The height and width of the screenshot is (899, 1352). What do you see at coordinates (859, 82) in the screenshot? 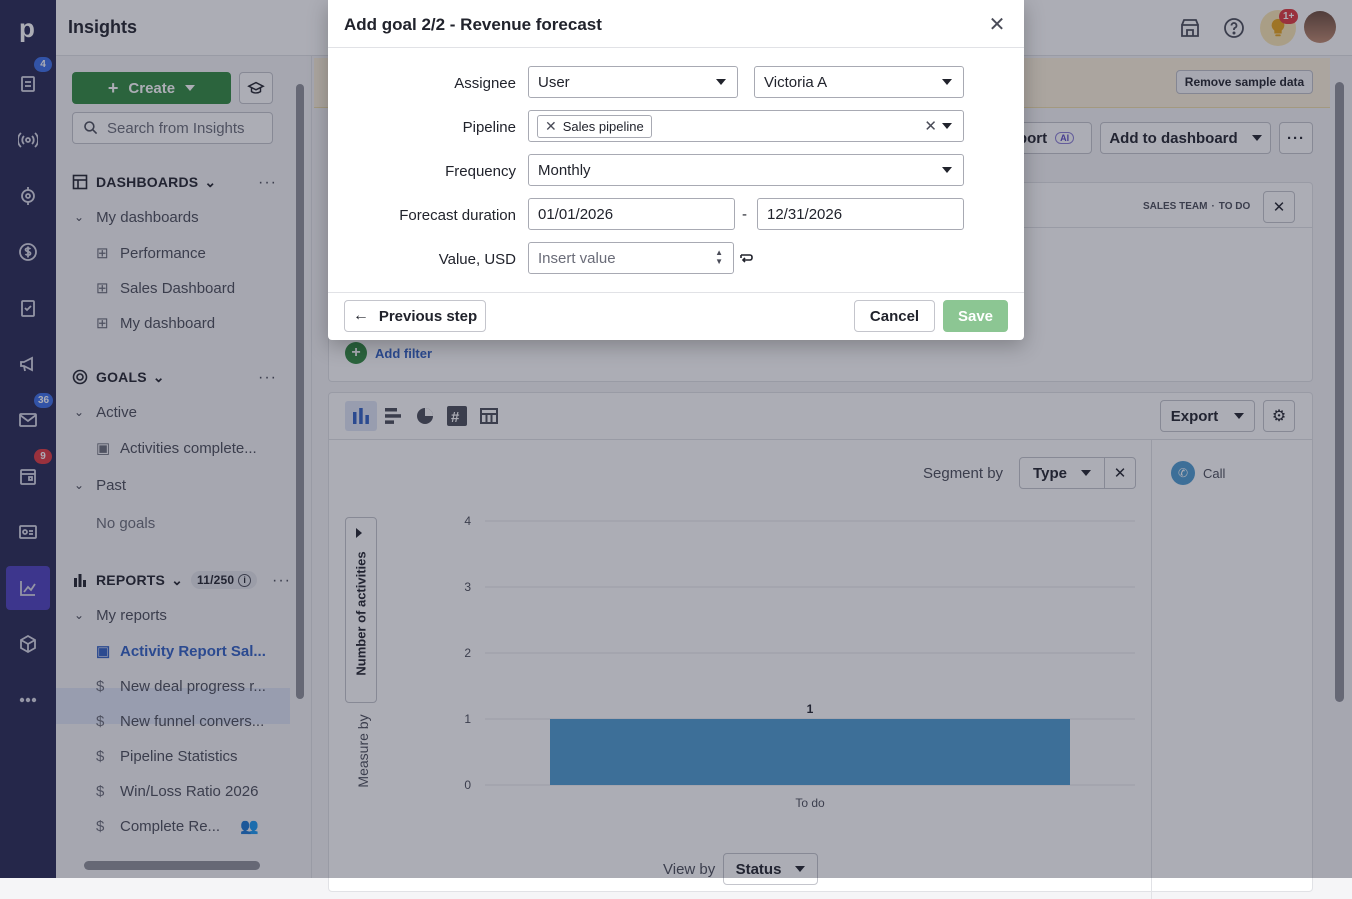
I see `assignee-user-select: Victoria A` at bounding box center [859, 82].